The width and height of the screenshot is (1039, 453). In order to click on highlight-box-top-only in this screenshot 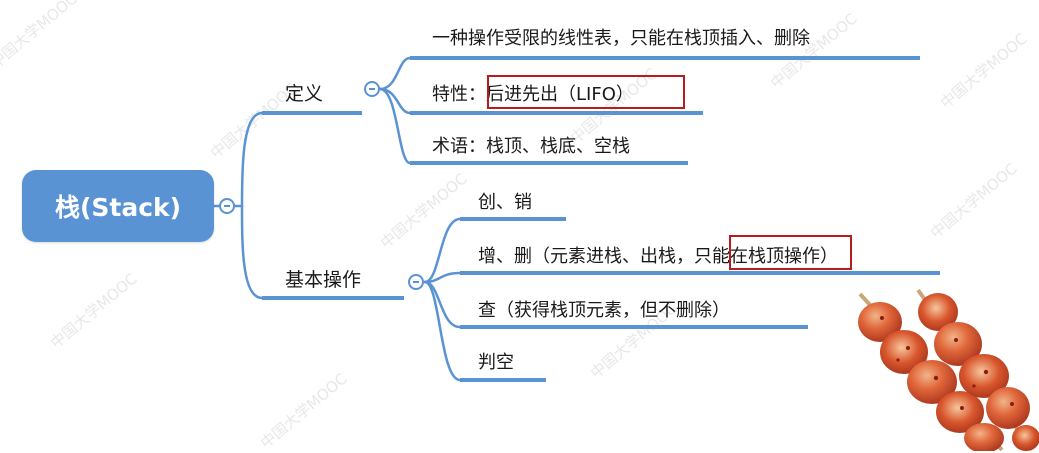, I will do `click(790, 252)`.